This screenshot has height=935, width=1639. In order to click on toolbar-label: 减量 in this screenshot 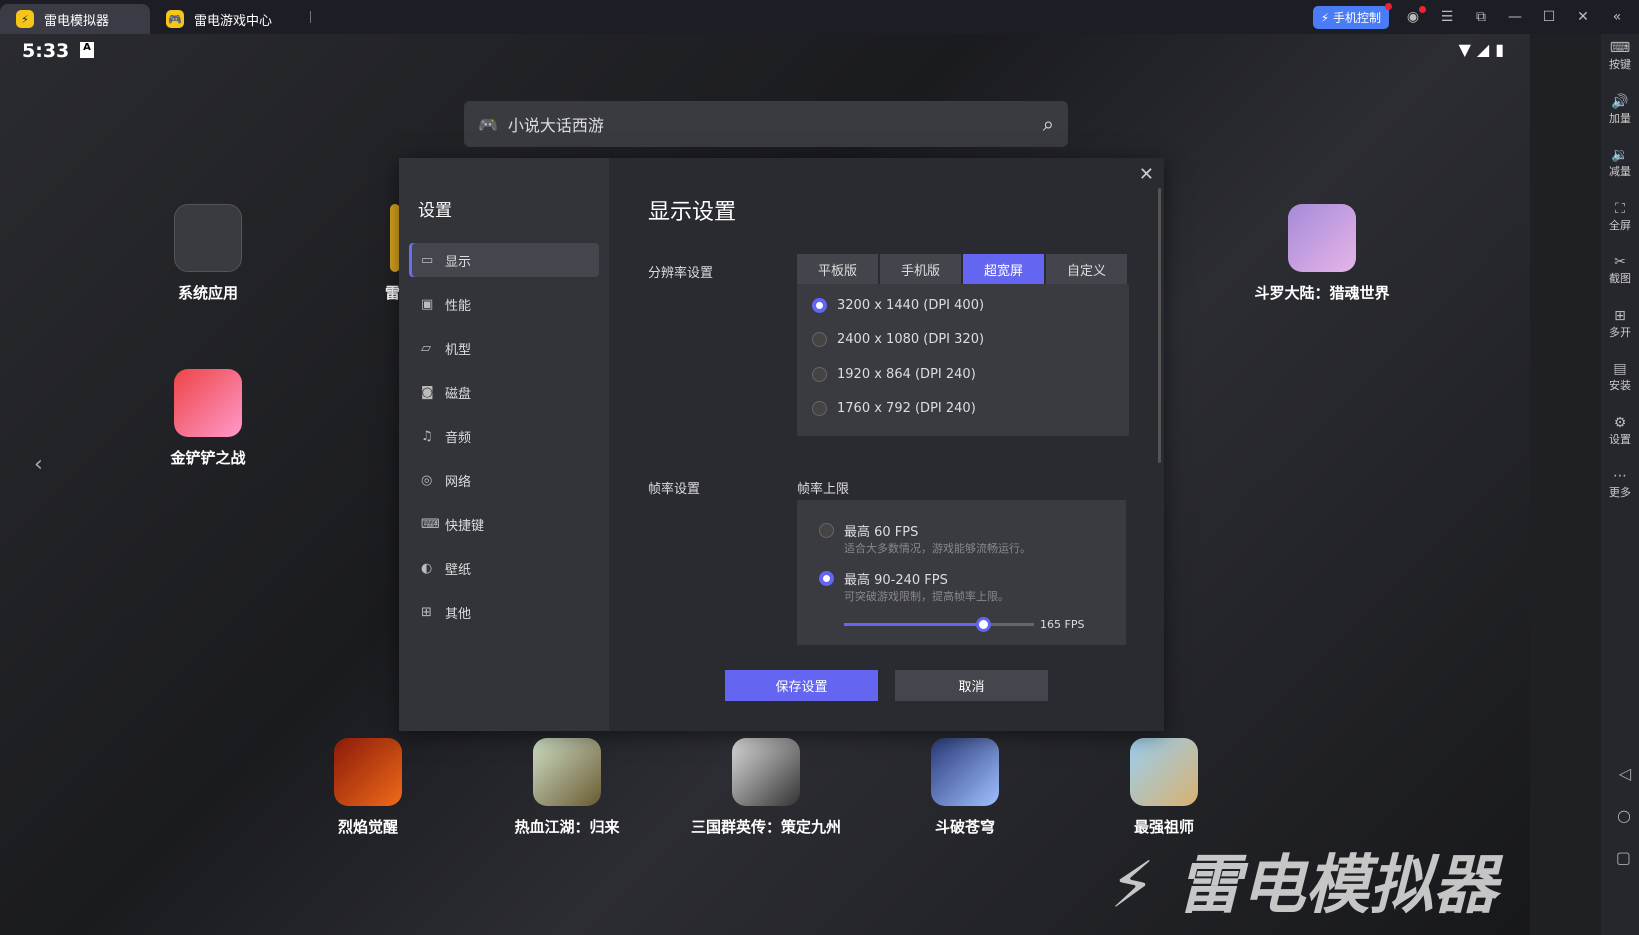, I will do `click(1620, 171)`.